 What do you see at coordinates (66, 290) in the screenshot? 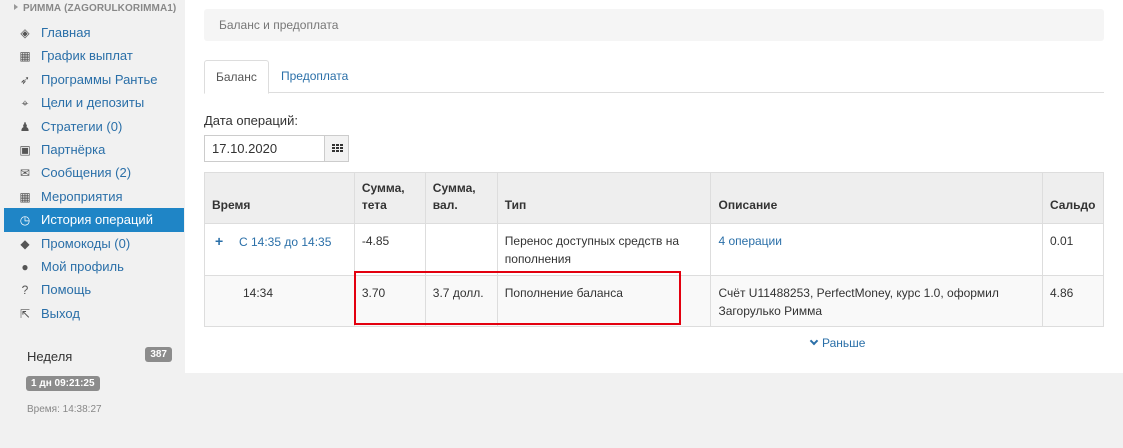
I see `sidebar-item-label: Помощь` at bounding box center [66, 290].